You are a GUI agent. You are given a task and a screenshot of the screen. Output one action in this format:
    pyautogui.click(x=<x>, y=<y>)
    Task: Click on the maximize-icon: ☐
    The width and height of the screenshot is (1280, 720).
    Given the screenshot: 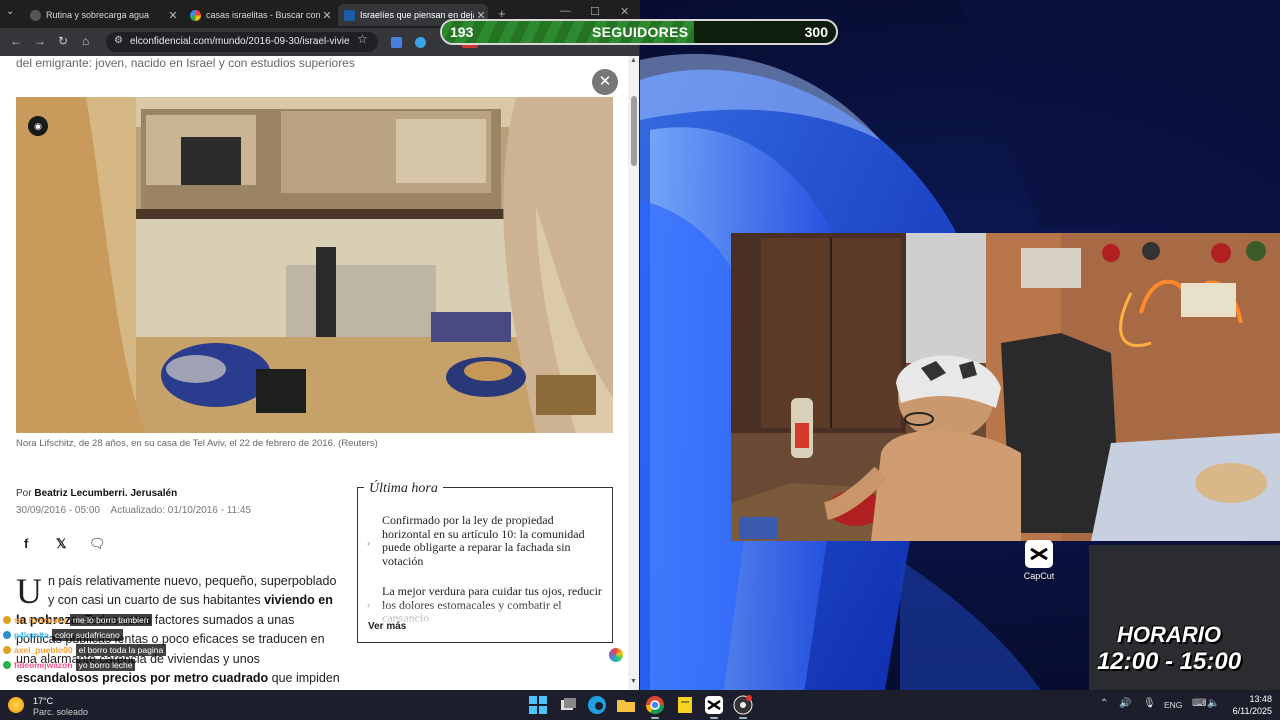 What is the action you would take?
    pyautogui.click(x=595, y=11)
    